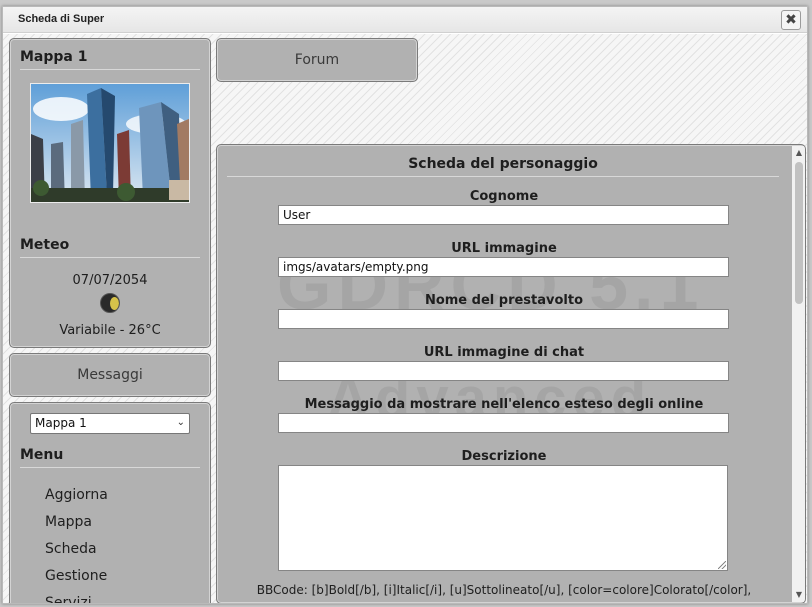  Describe the element at coordinates (503, 518) in the screenshot. I see `description-textarea` at that location.